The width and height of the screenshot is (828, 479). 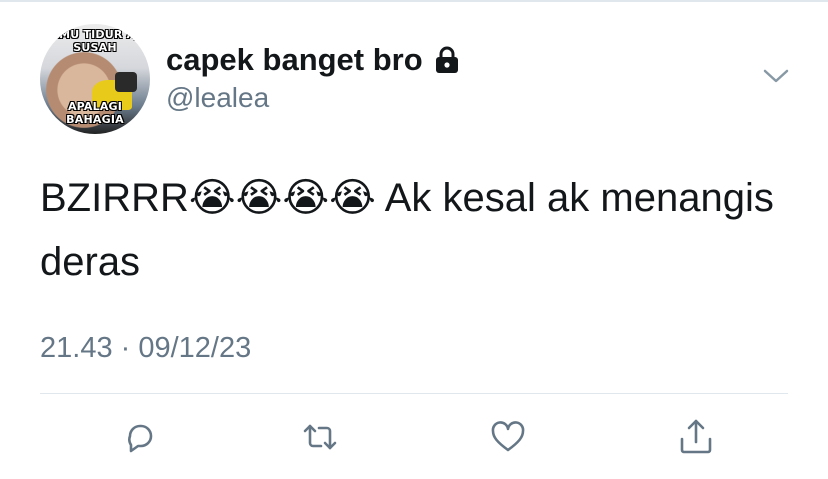 I want to click on tweet-text-prefix: BZIRRR, so click(x=114, y=198).